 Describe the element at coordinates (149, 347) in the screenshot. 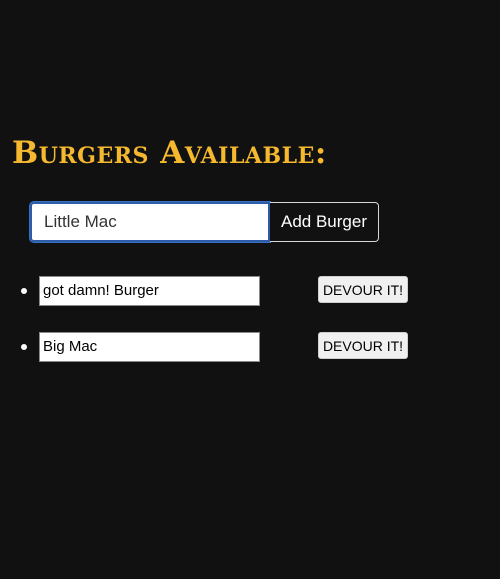

I see `burger-name-field: Big Mac` at that location.